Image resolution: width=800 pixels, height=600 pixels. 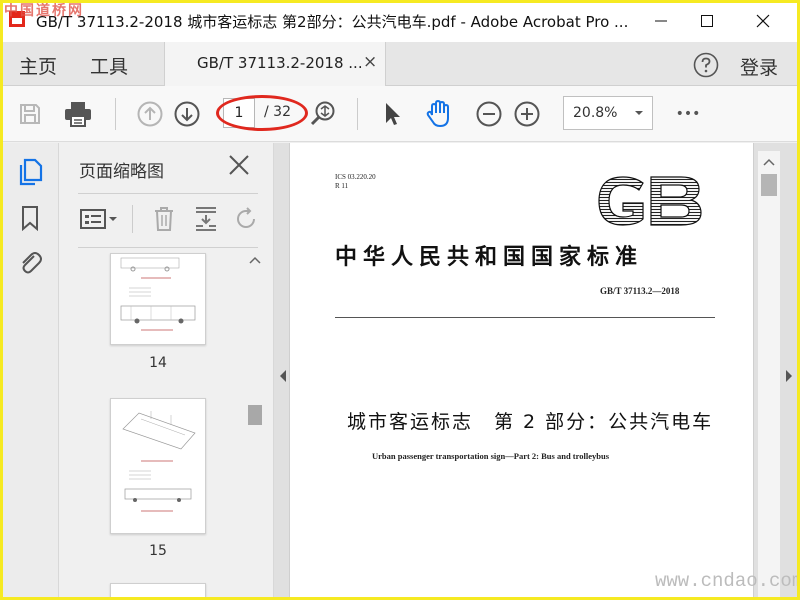 I want to click on extract-pages-icon, so click(x=206, y=219).